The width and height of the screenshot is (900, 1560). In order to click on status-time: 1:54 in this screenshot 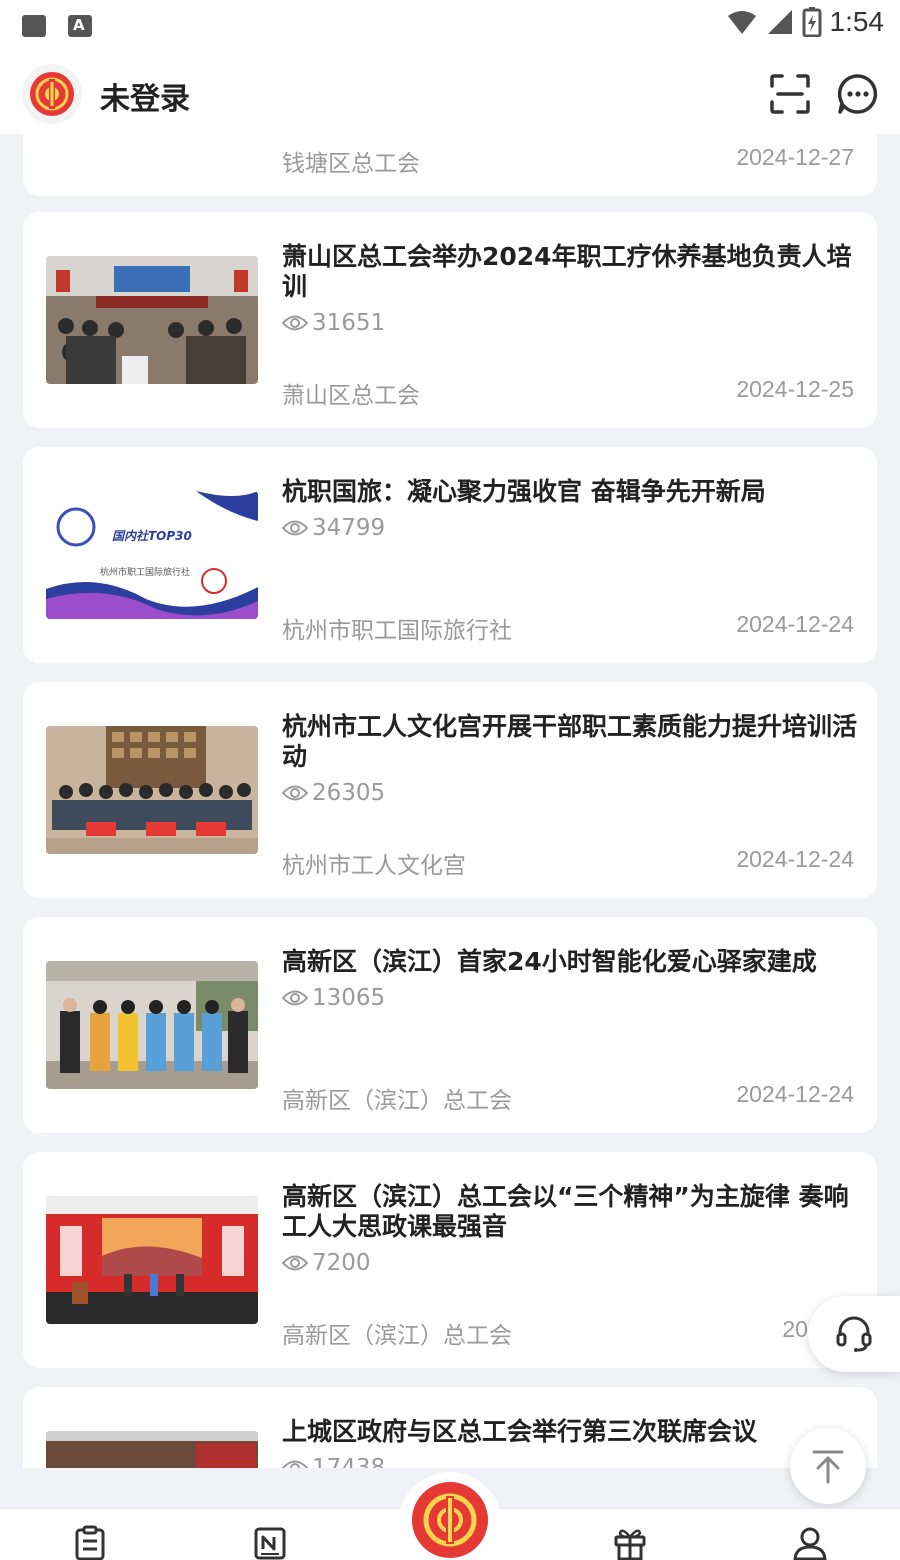, I will do `click(857, 21)`.